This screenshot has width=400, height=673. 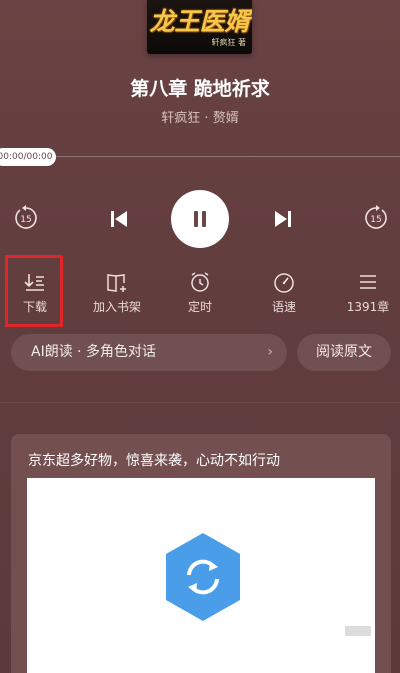 I want to click on previous-chapter-button, so click(x=119, y=219).